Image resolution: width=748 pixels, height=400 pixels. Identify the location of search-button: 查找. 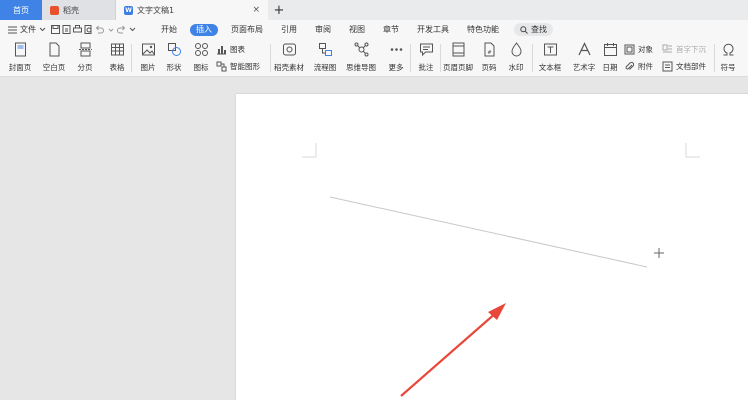
(533, 29).